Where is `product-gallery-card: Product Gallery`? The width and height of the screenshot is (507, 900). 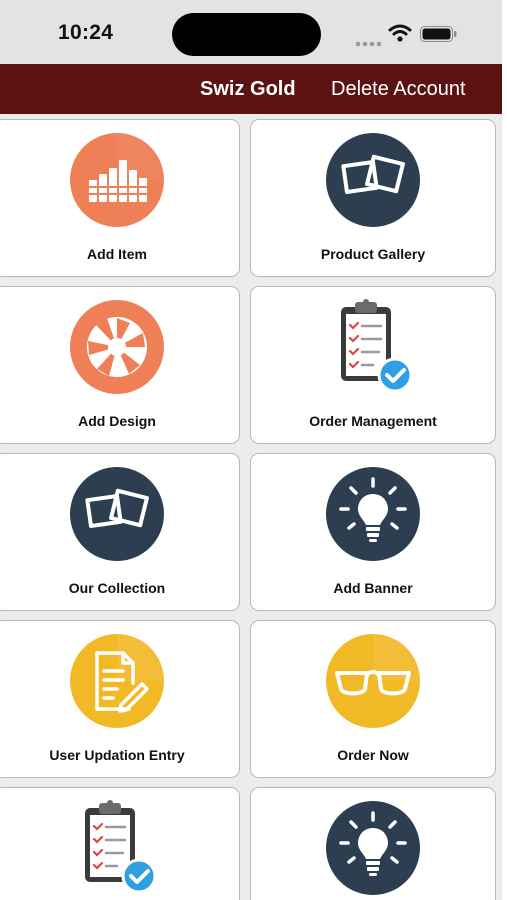
product-gallery-card: Product Gallery is located at coordinates (373, 198).